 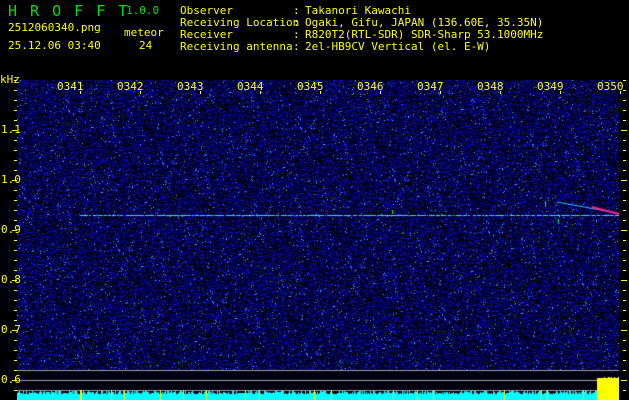 I want to click on filename: 2512060340.png, so click(x=54, y=27).